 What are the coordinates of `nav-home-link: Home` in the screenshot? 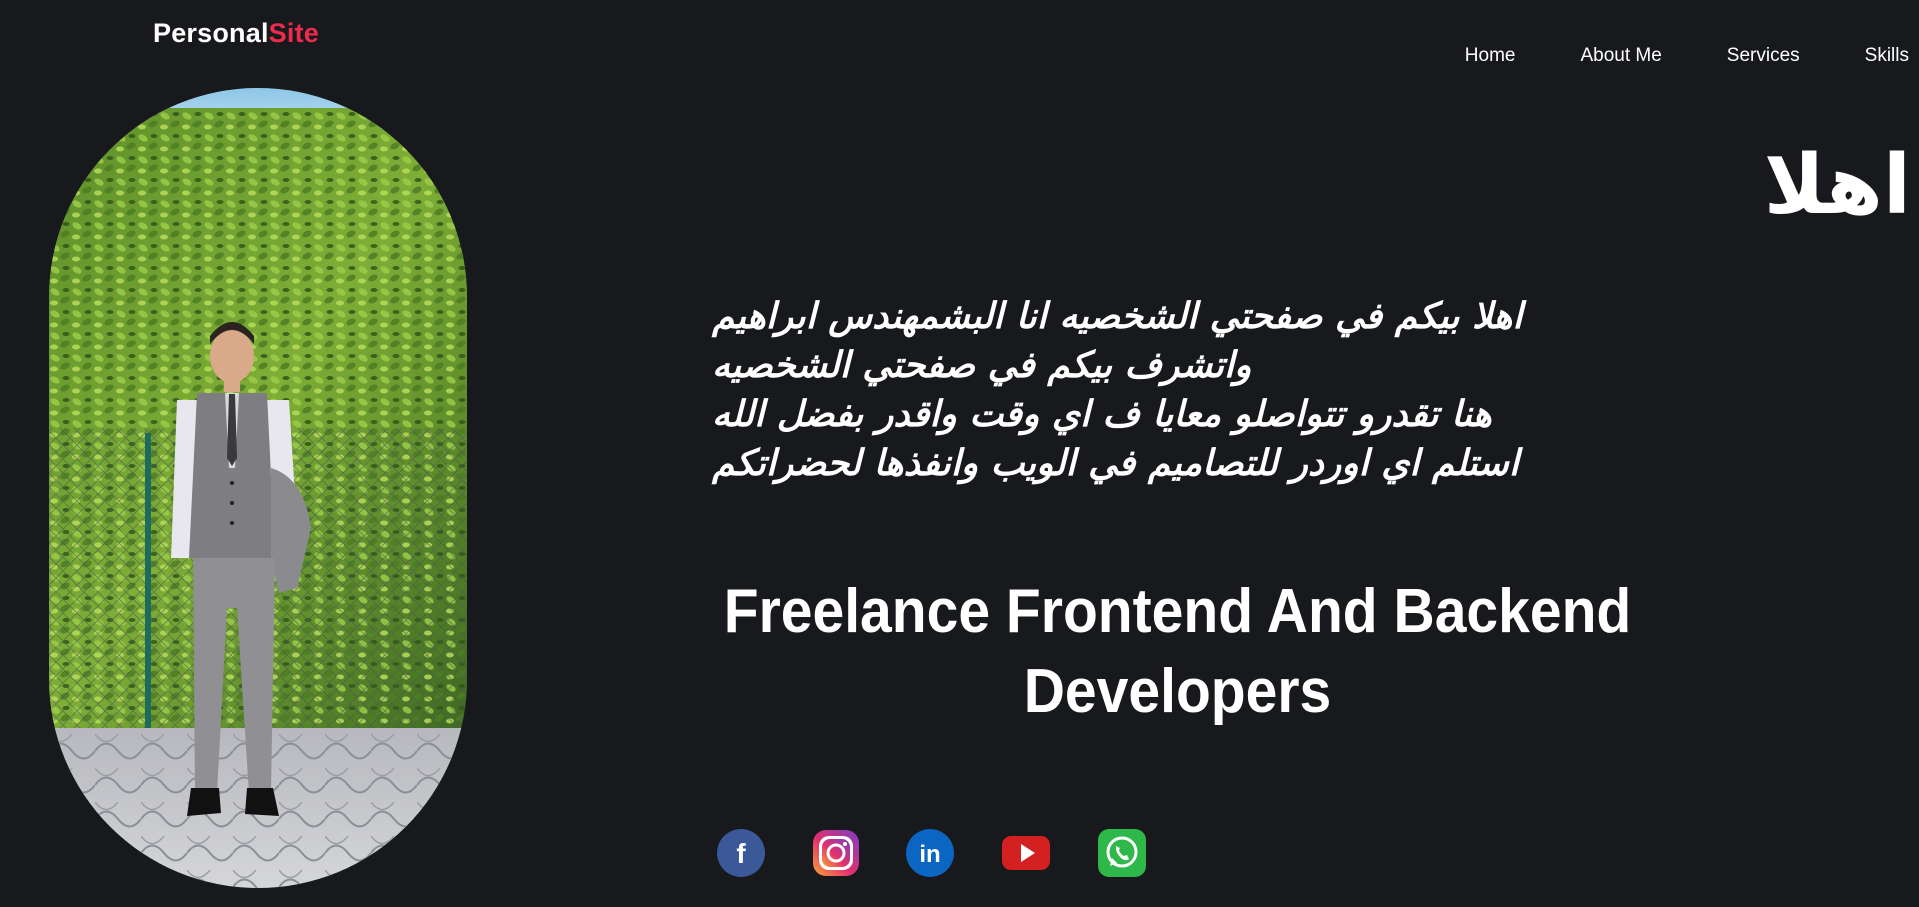 It's located at (1490, 56).